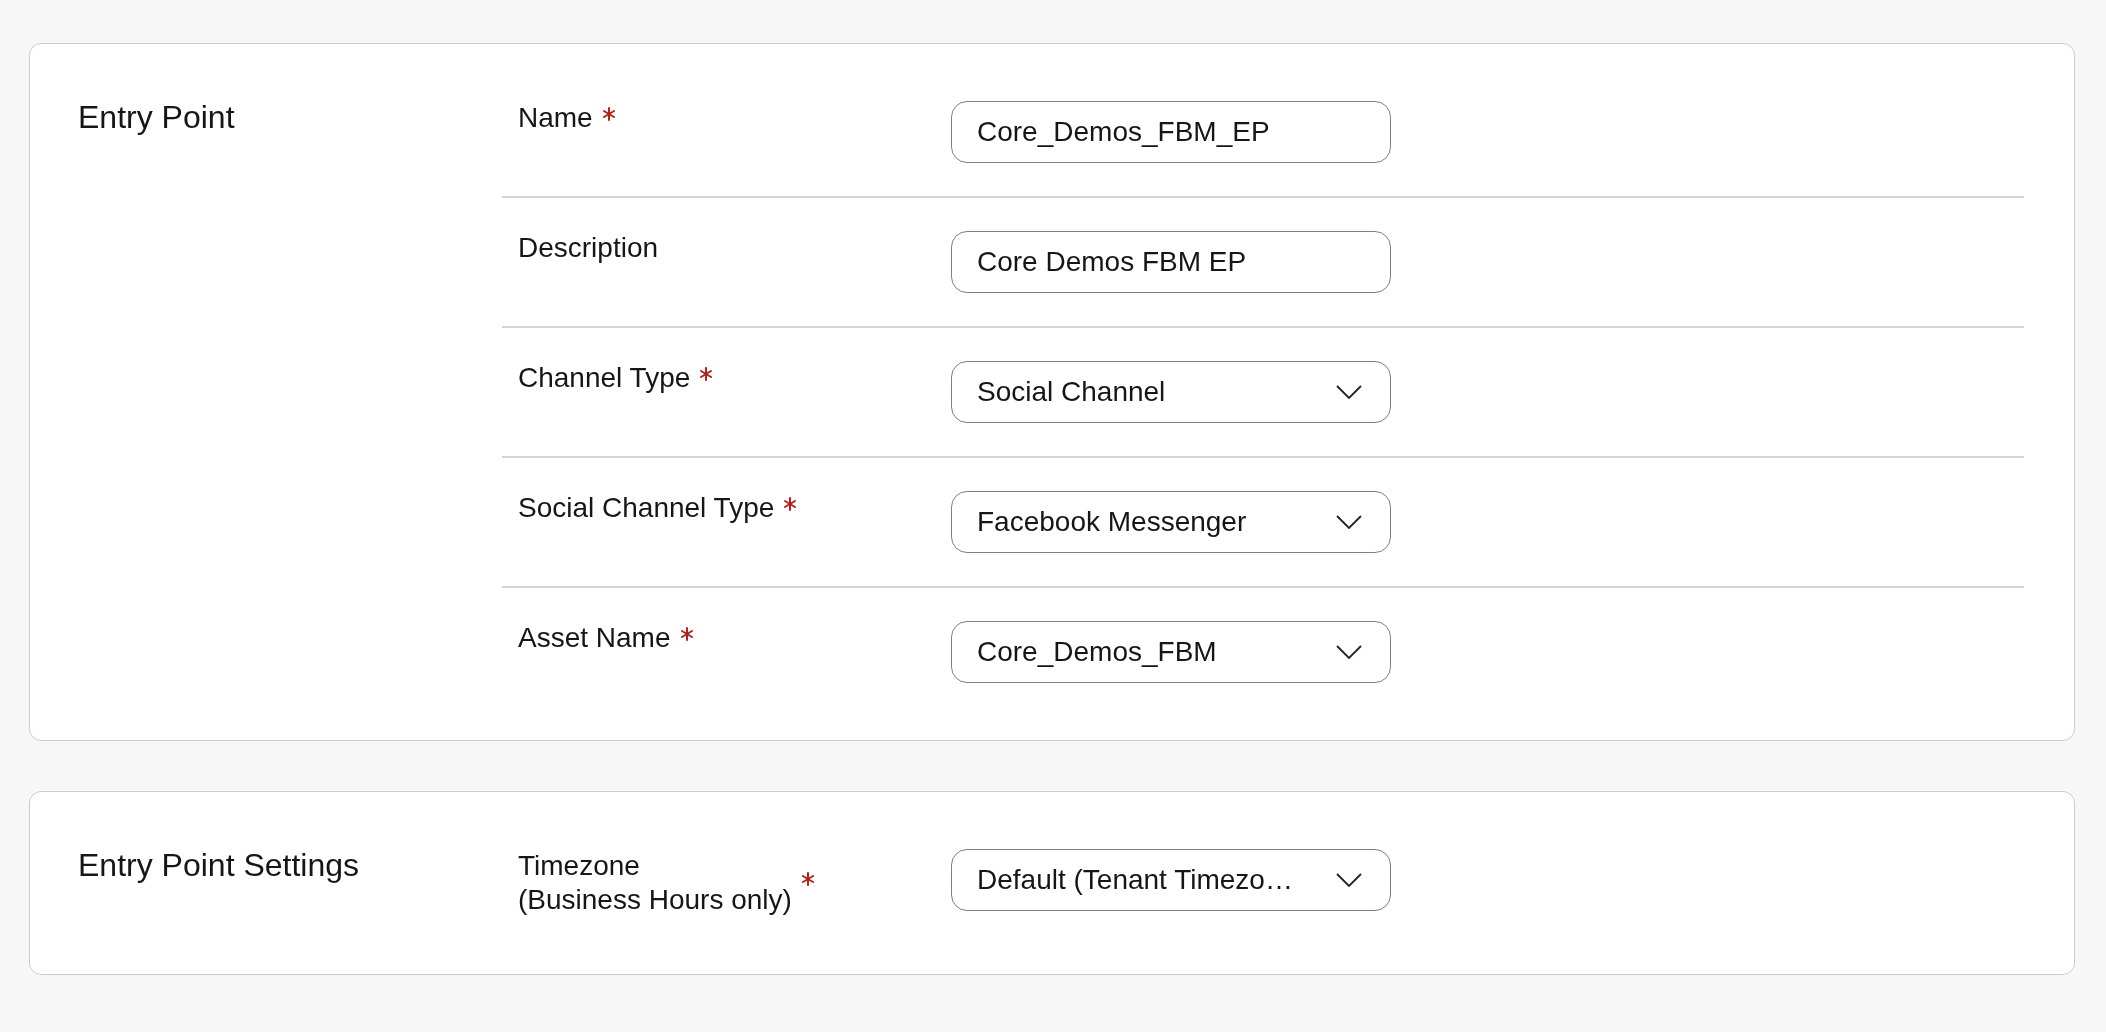 The height and width of the screenshot is (1032, 2106). I want to click on text-input: Core Demos FBM EP, so click(1171, 262).